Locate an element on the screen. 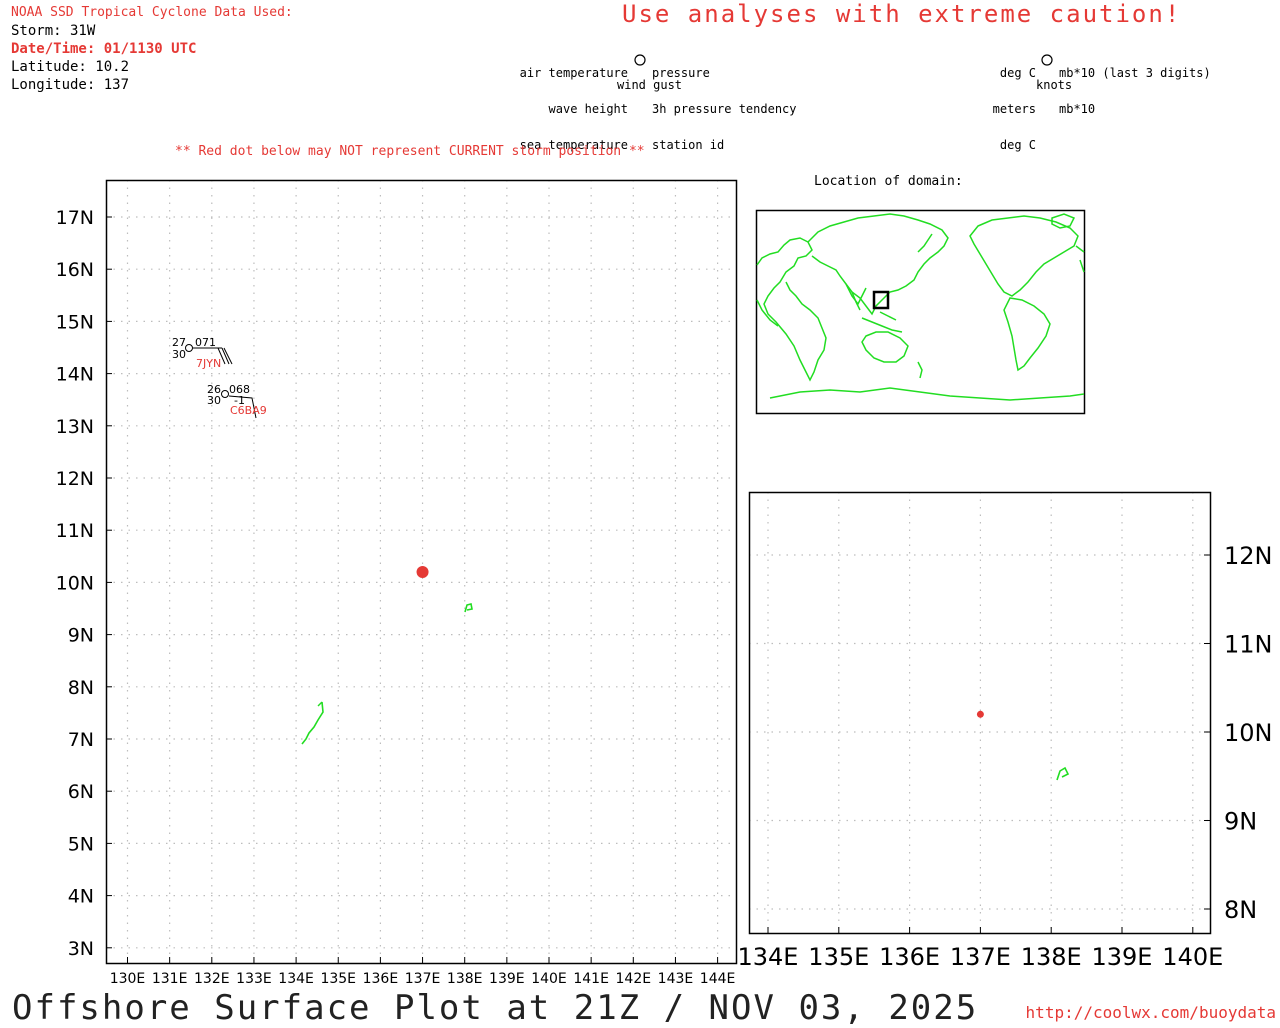 The height and width of the screenshot is (1028, 1280). station-7JYN-circle-icon is located at coordinates (189, 348).